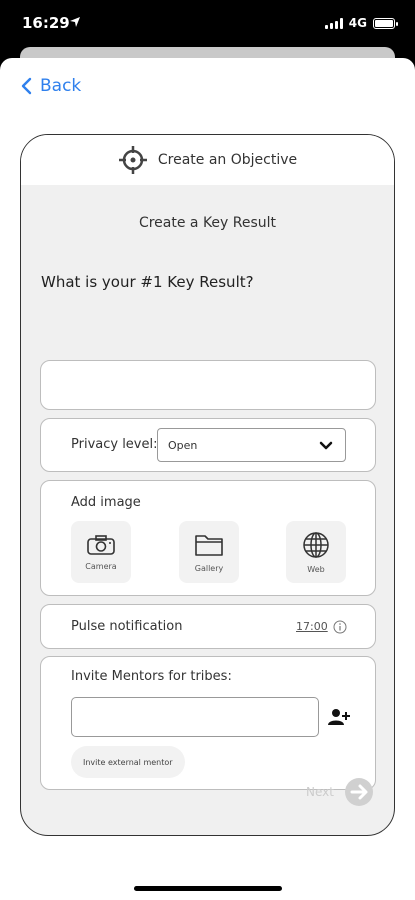  Describe the element at coordinates (75, 22) in the screenshot. I see `location-arrow-icon` at that location.